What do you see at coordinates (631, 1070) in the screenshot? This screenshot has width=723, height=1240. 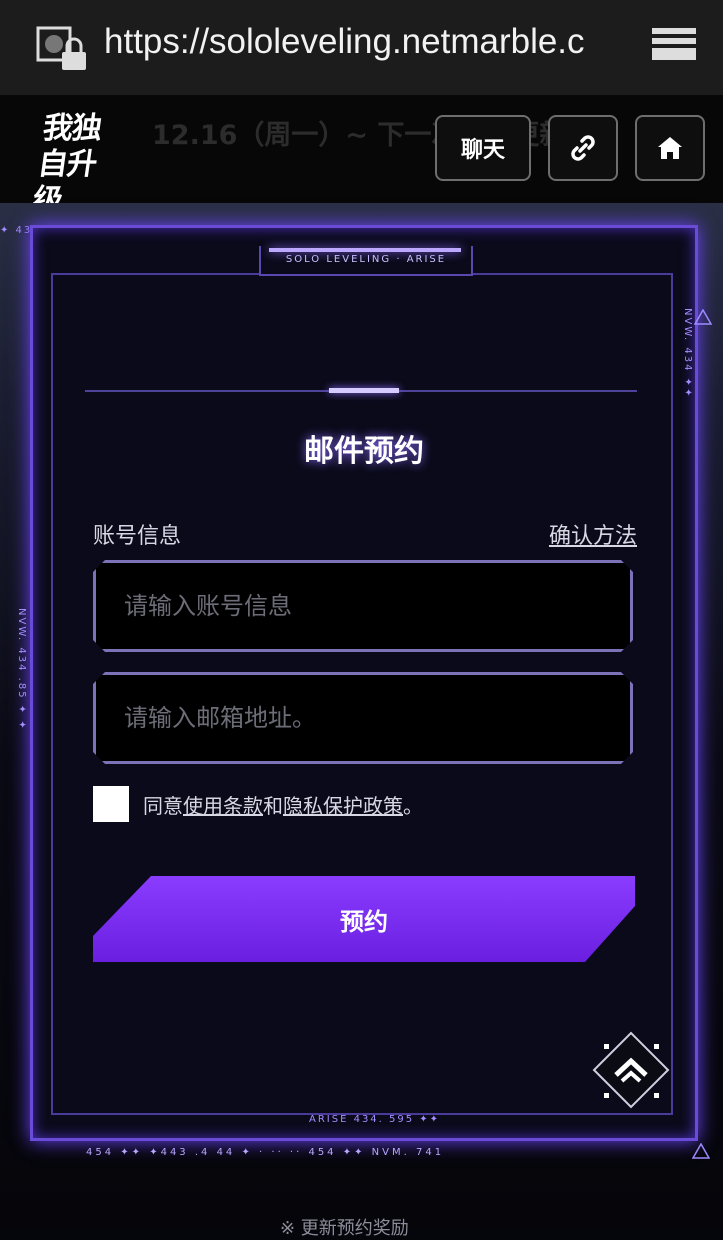 I see `scroll-top-button` at bounding box center [631, 1070].